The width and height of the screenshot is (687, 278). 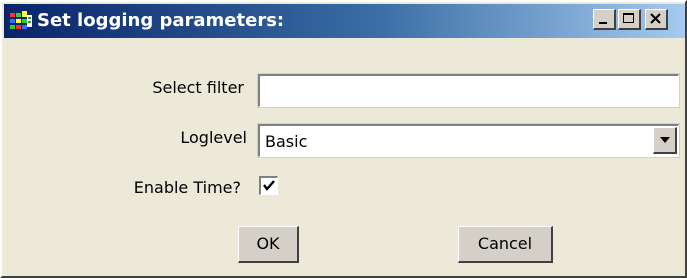 I want to click on loglevel-label: Loglevel, so click(x=213, y=137).